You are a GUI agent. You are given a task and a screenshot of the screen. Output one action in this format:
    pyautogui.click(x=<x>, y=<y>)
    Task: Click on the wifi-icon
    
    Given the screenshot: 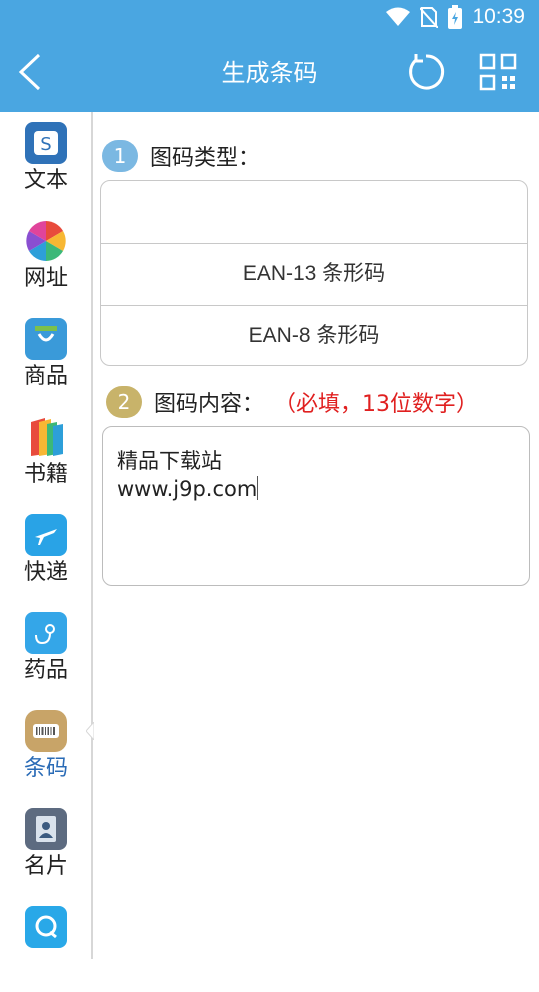 What is the action you would take?
    pyautogui.click(x=398, y=16)
    